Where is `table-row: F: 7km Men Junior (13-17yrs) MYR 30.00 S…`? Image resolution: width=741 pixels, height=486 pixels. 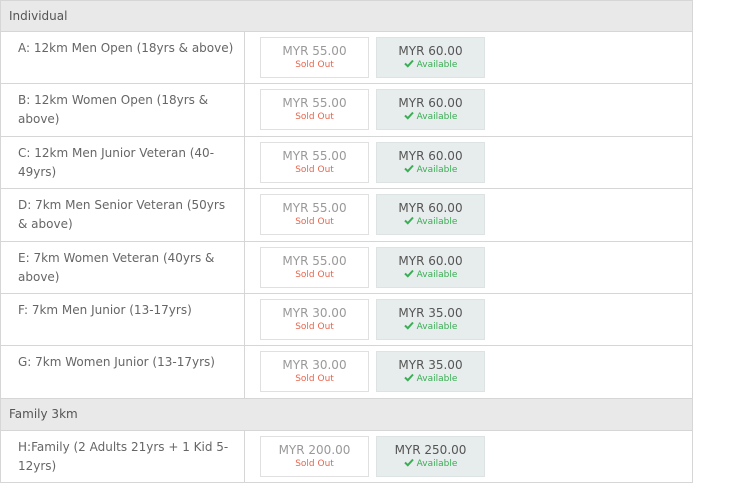
table-row: F: 7km Men Junior (13-17yrs) MYR 30.00 S… is located at coordinates (346, 319).